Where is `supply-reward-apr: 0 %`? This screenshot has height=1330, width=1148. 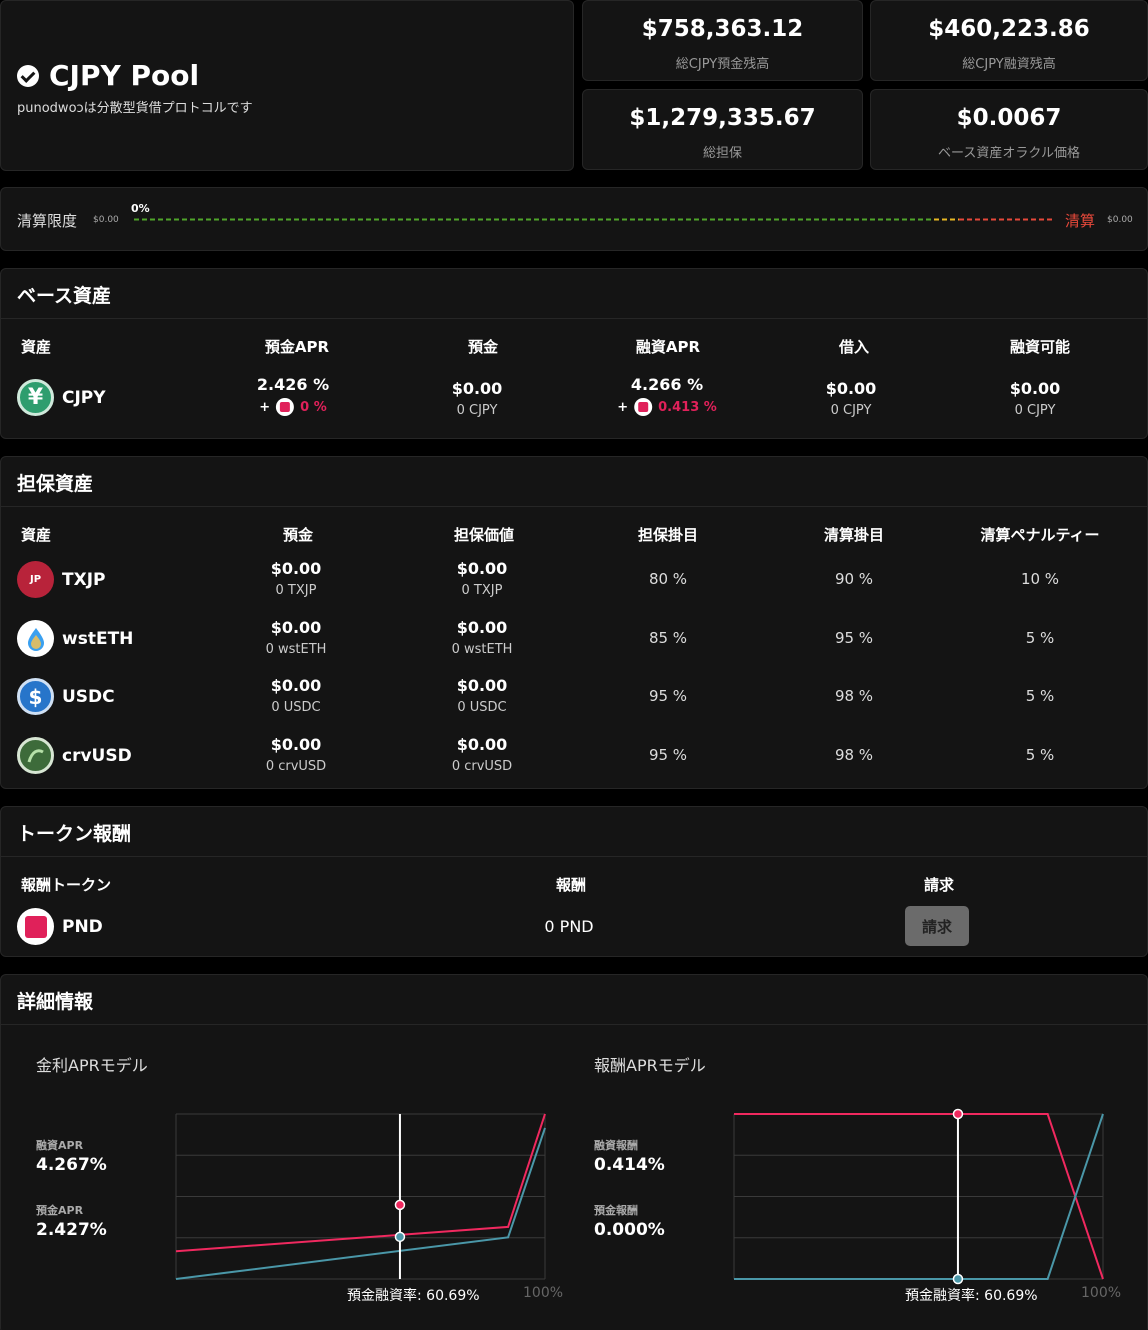 supply-reward-apr: 0 % is located at coordinates (313, 407).